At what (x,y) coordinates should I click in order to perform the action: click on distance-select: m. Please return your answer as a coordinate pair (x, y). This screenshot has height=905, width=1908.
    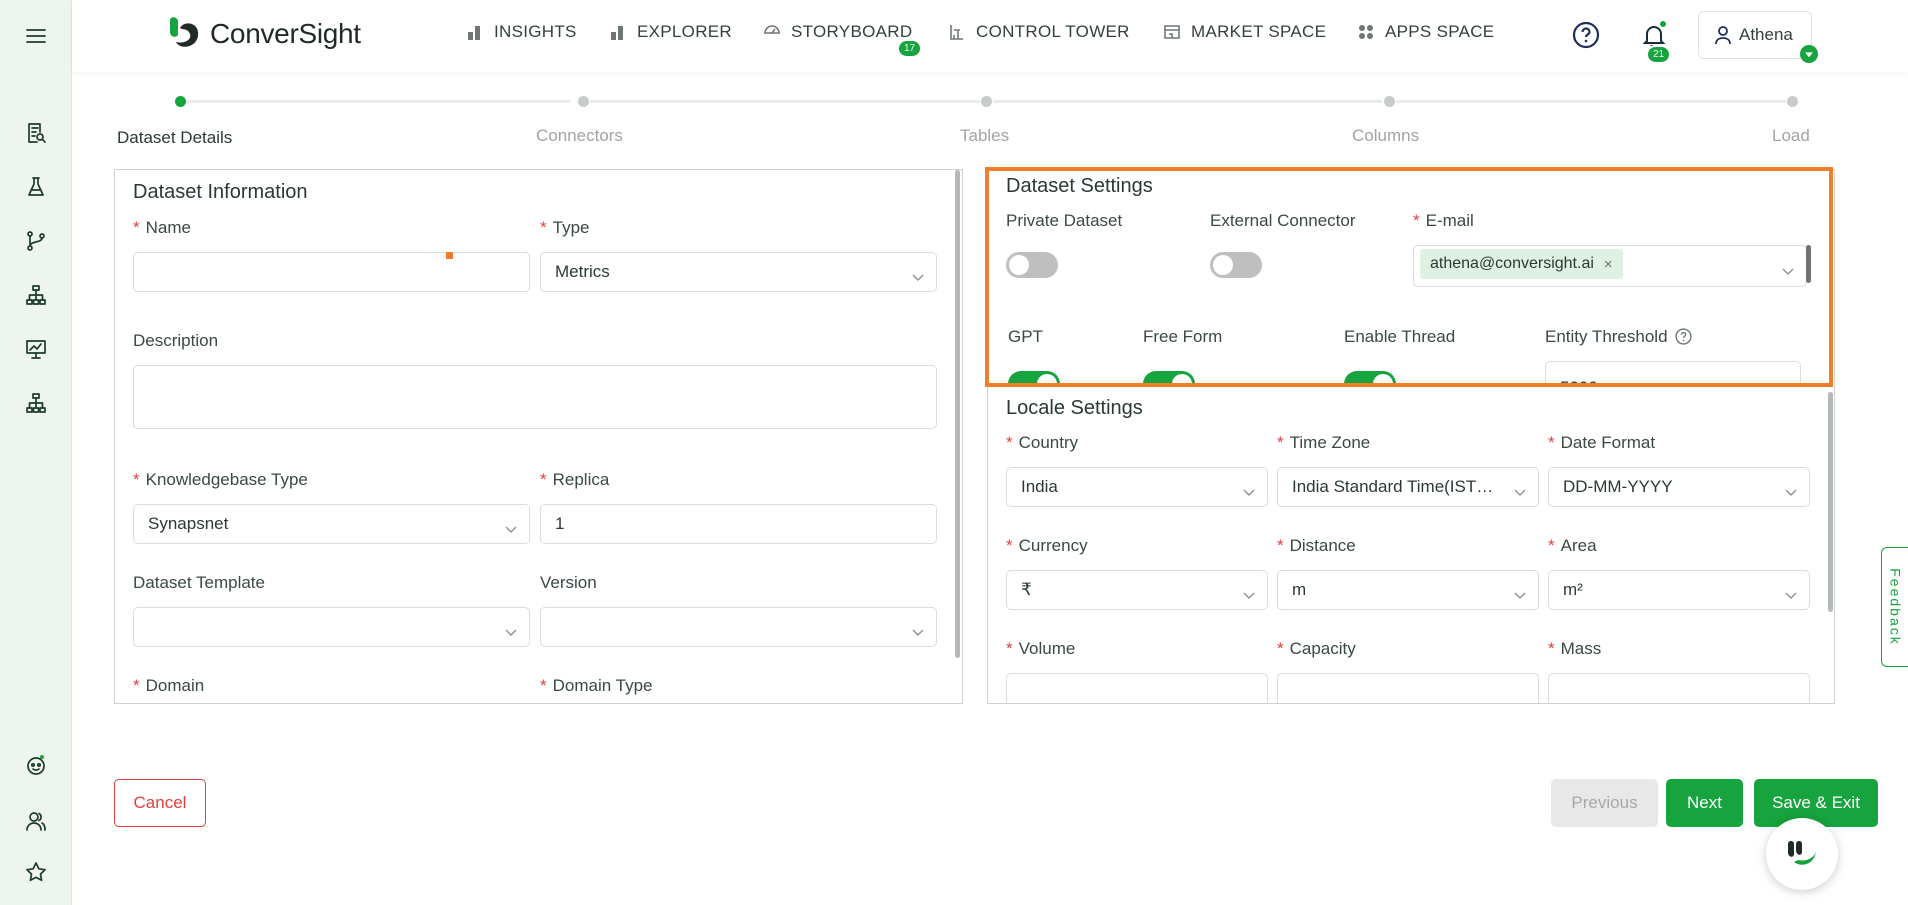
    Looking at the image, I should click on (1408, 590).